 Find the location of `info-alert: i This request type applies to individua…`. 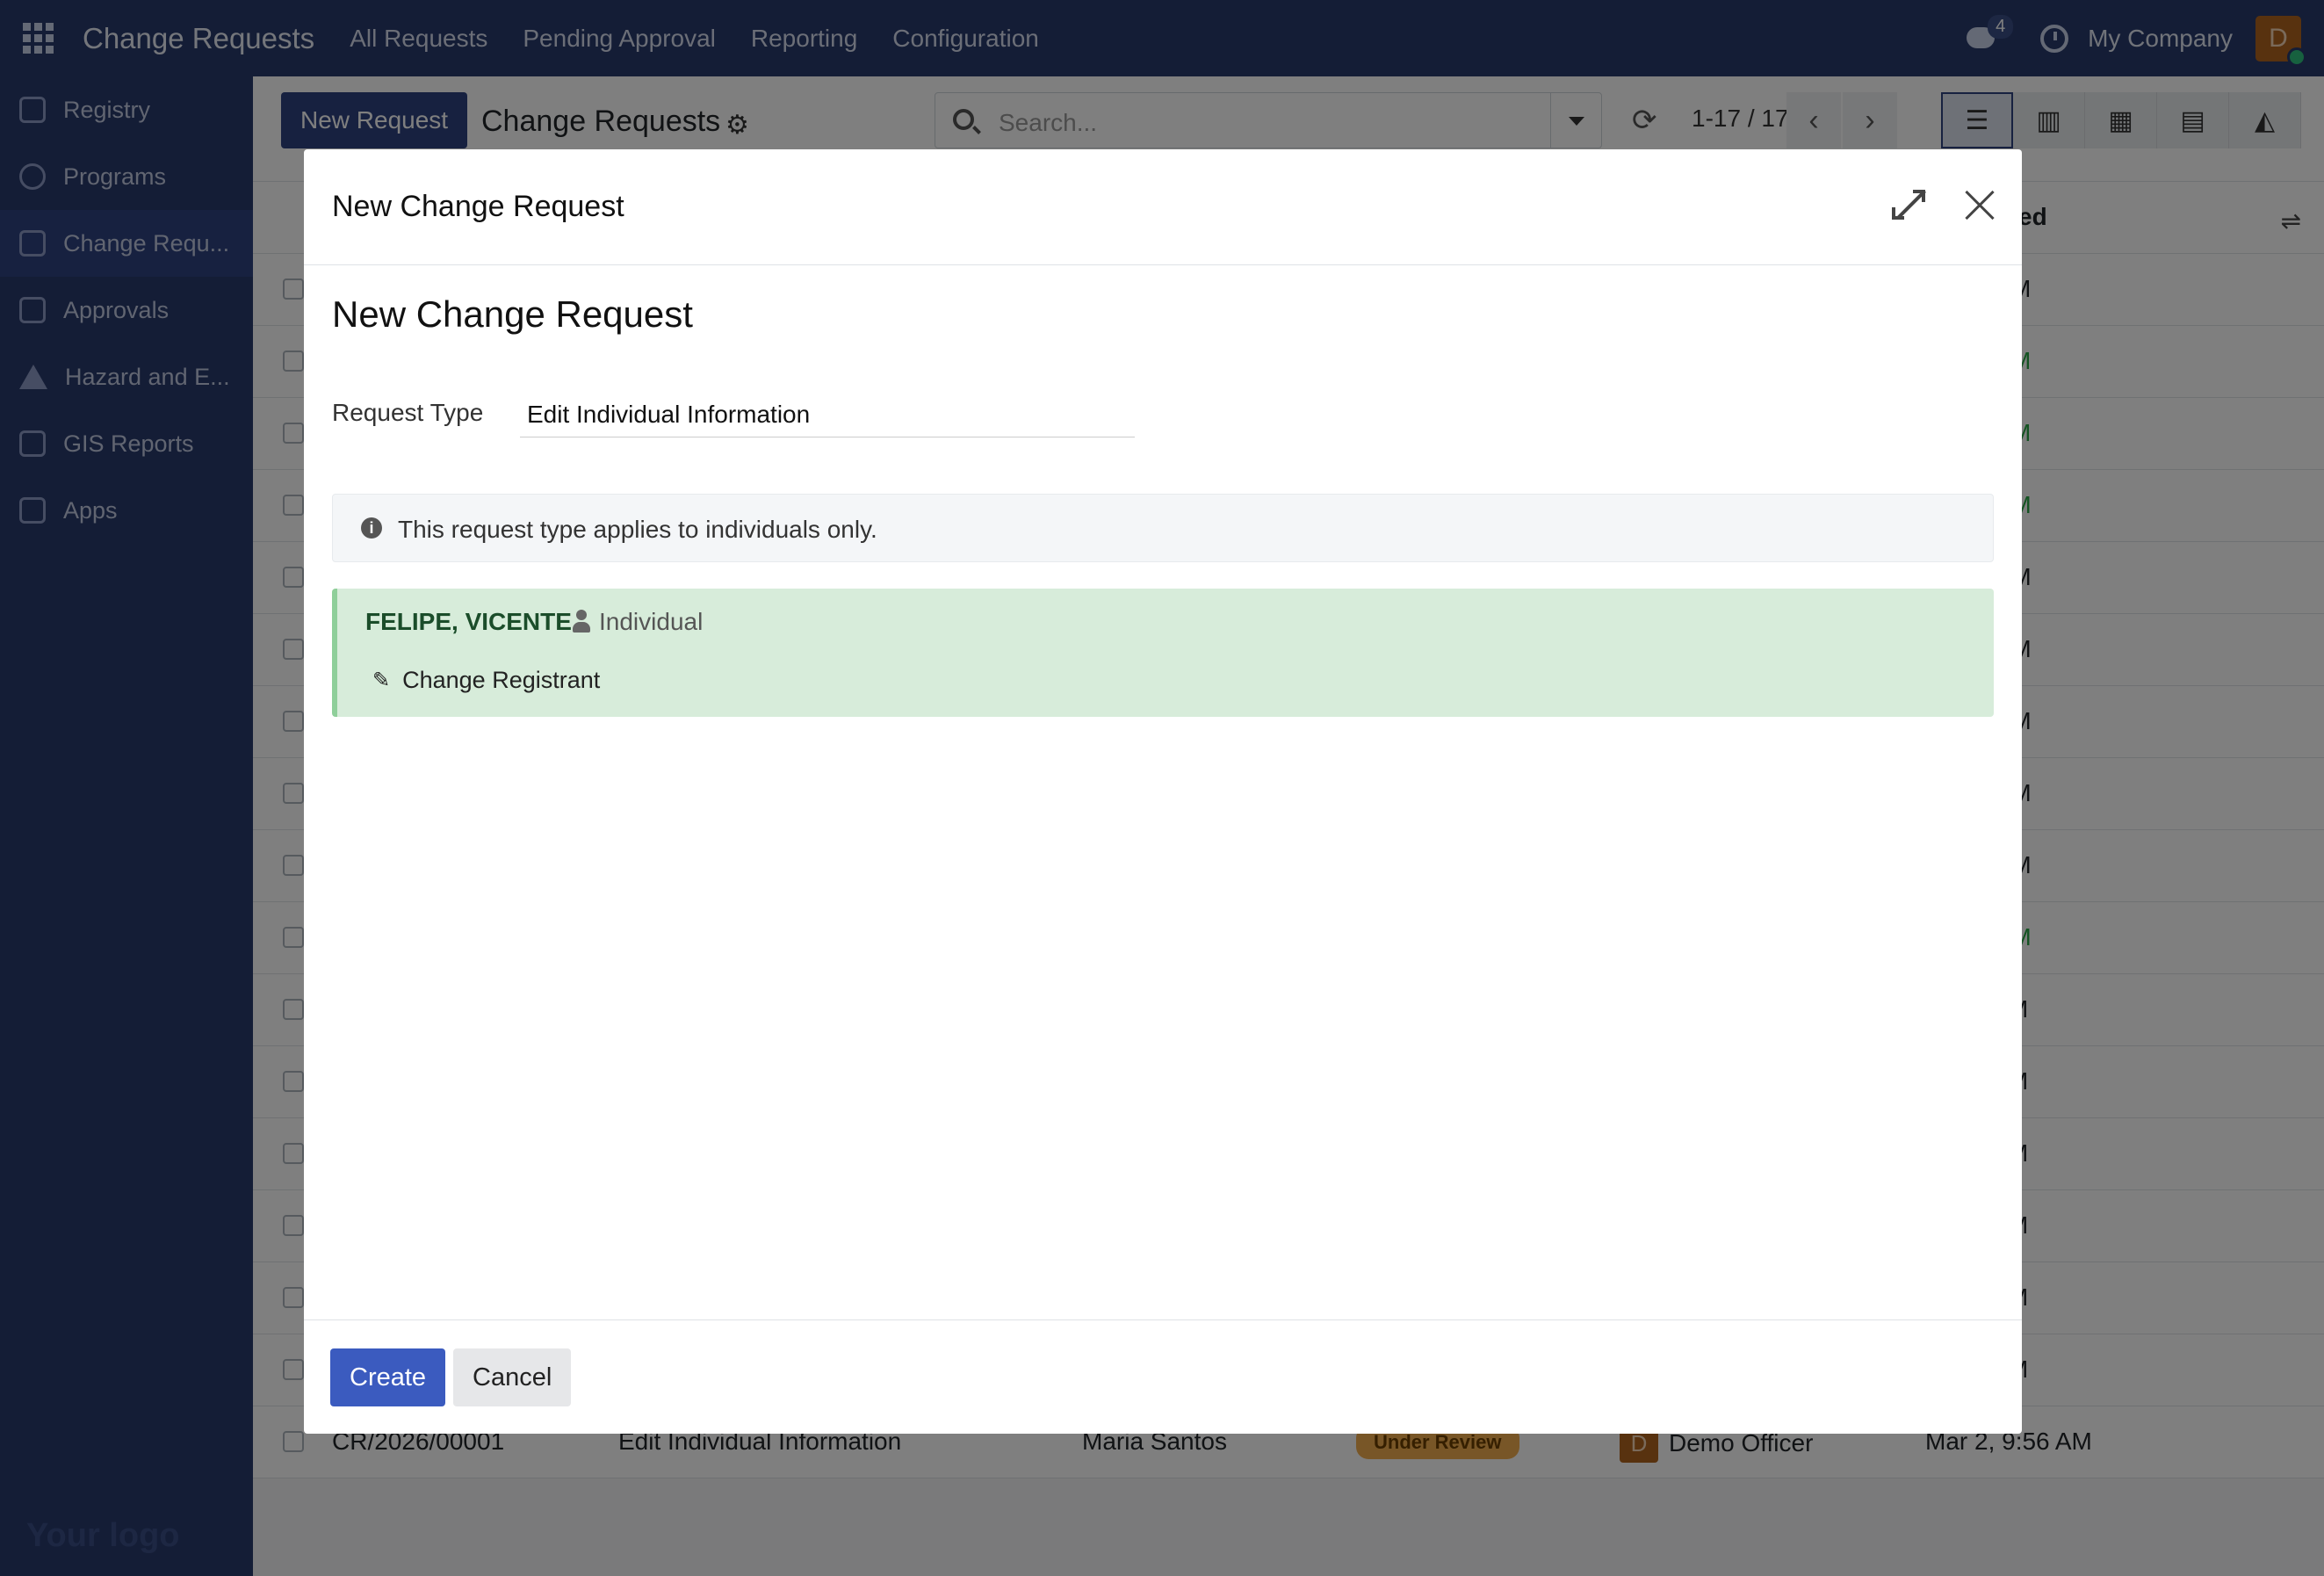

info-alert: i This request type applies to individua… is located at coordinates (1163, 528).